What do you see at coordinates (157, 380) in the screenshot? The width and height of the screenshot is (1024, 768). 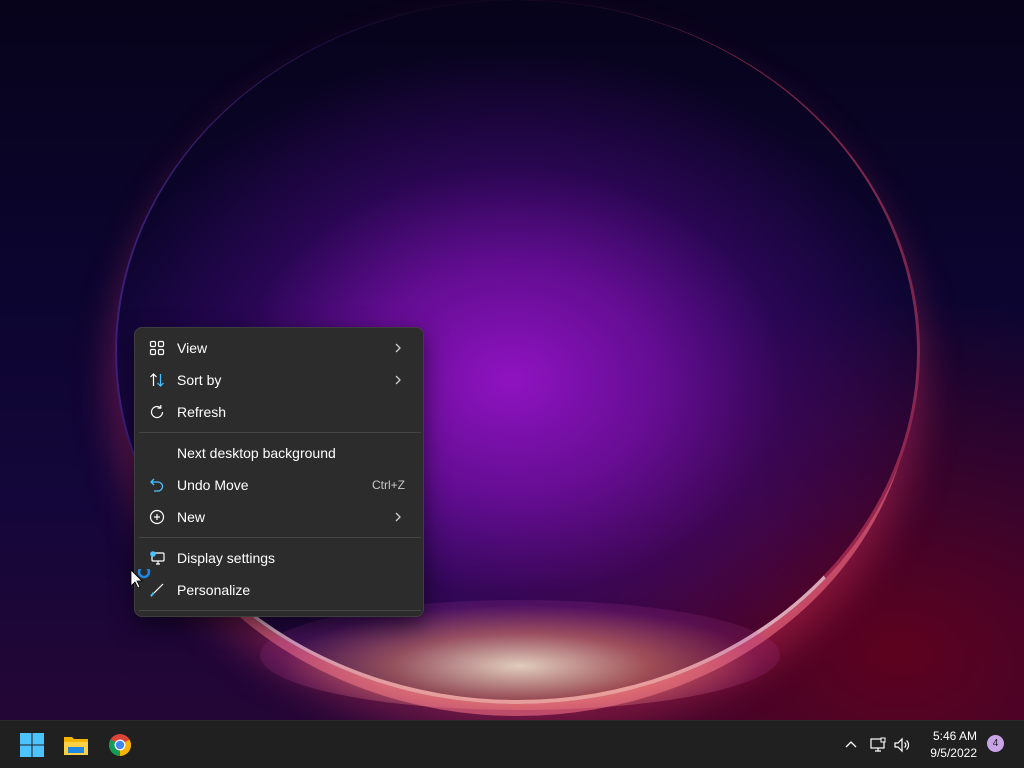 I see `sort-icon` at bounding box center [157, 380].